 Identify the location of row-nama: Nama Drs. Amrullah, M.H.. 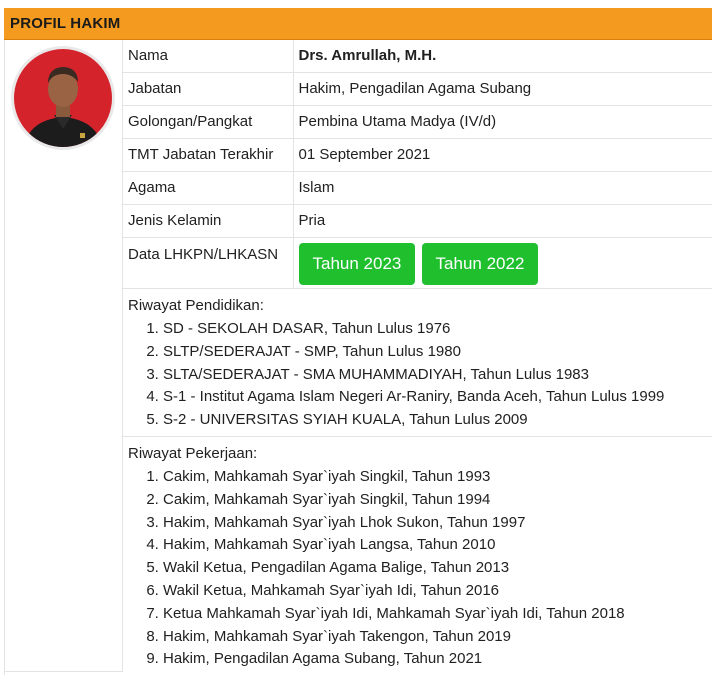
(417, 57).